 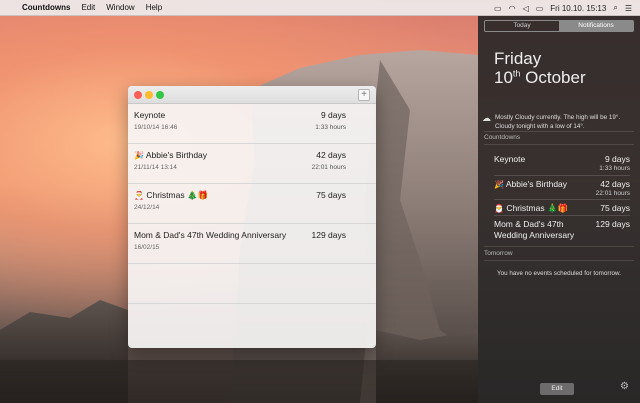 What do you see at coordinates (154, 7) in the screenshot?
I see `menu-help: Help` at bounding box center [154, 7].